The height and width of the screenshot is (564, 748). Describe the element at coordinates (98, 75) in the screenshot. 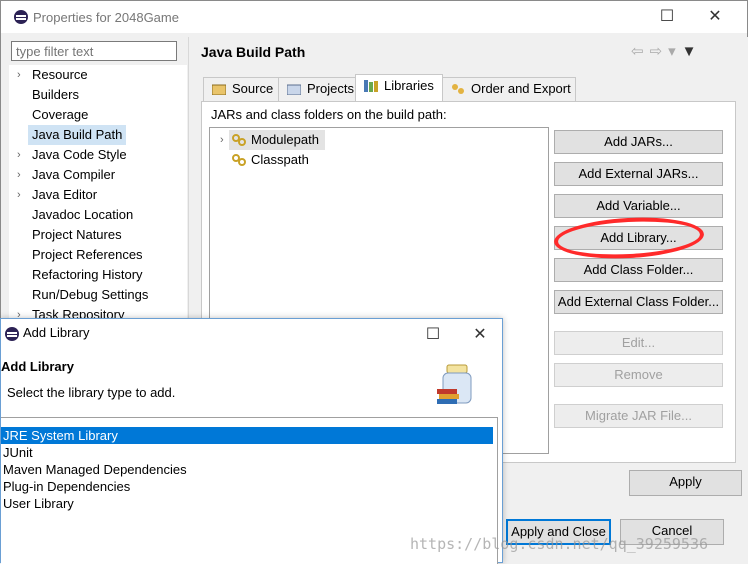

I see `nav-item-resource: › Resource` at that location.